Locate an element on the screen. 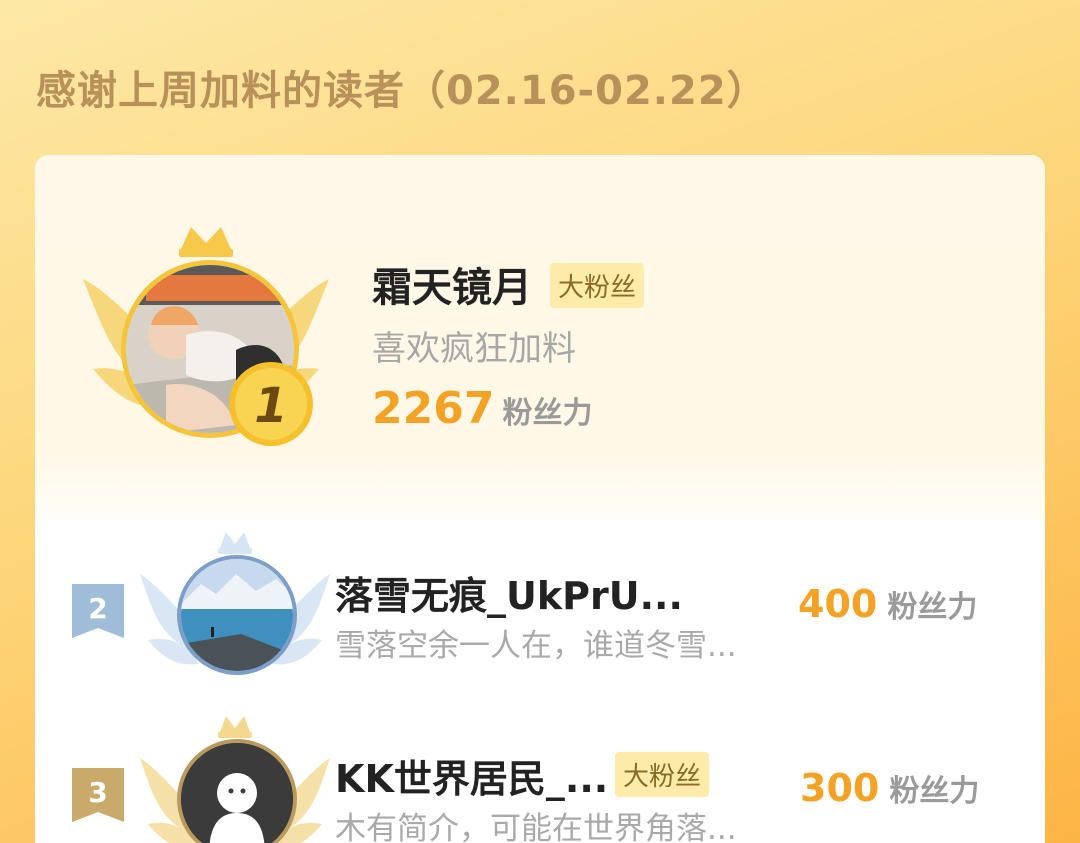 The height and width of the screenshot is (843, 1080). reader-score: 400 粉丝力 is located at coordinates (887, 604).